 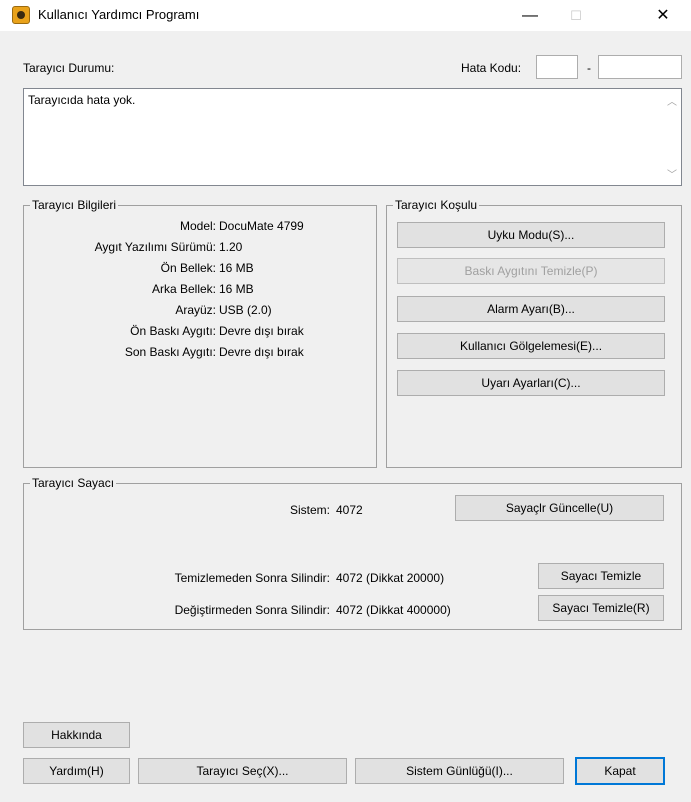 What do you see at coordinates (188, 268) in the screenshot?
I see `info-label: Ön Bellek:` at bounding box center [188, 268].